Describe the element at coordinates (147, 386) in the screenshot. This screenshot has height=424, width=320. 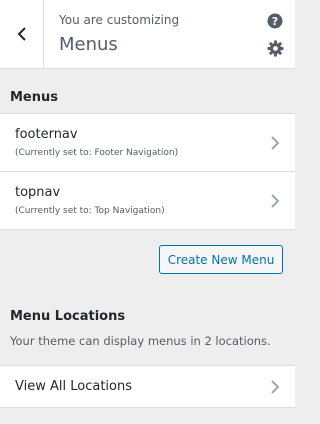
I see `view-all-locations-item: View All Locations` at that location.